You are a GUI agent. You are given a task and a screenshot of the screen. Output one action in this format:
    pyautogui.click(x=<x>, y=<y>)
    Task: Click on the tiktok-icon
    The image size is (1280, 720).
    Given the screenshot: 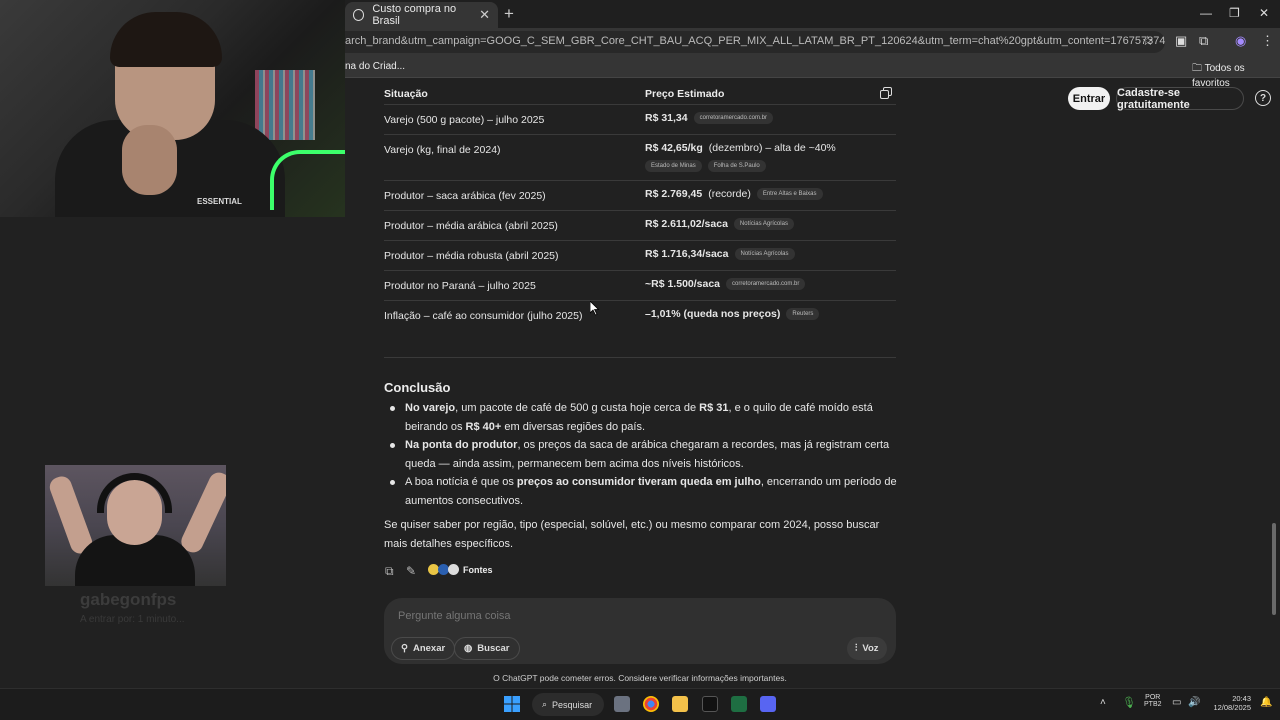 What is the action you would take?
    pyautogui.click(x=710, y=704)
    